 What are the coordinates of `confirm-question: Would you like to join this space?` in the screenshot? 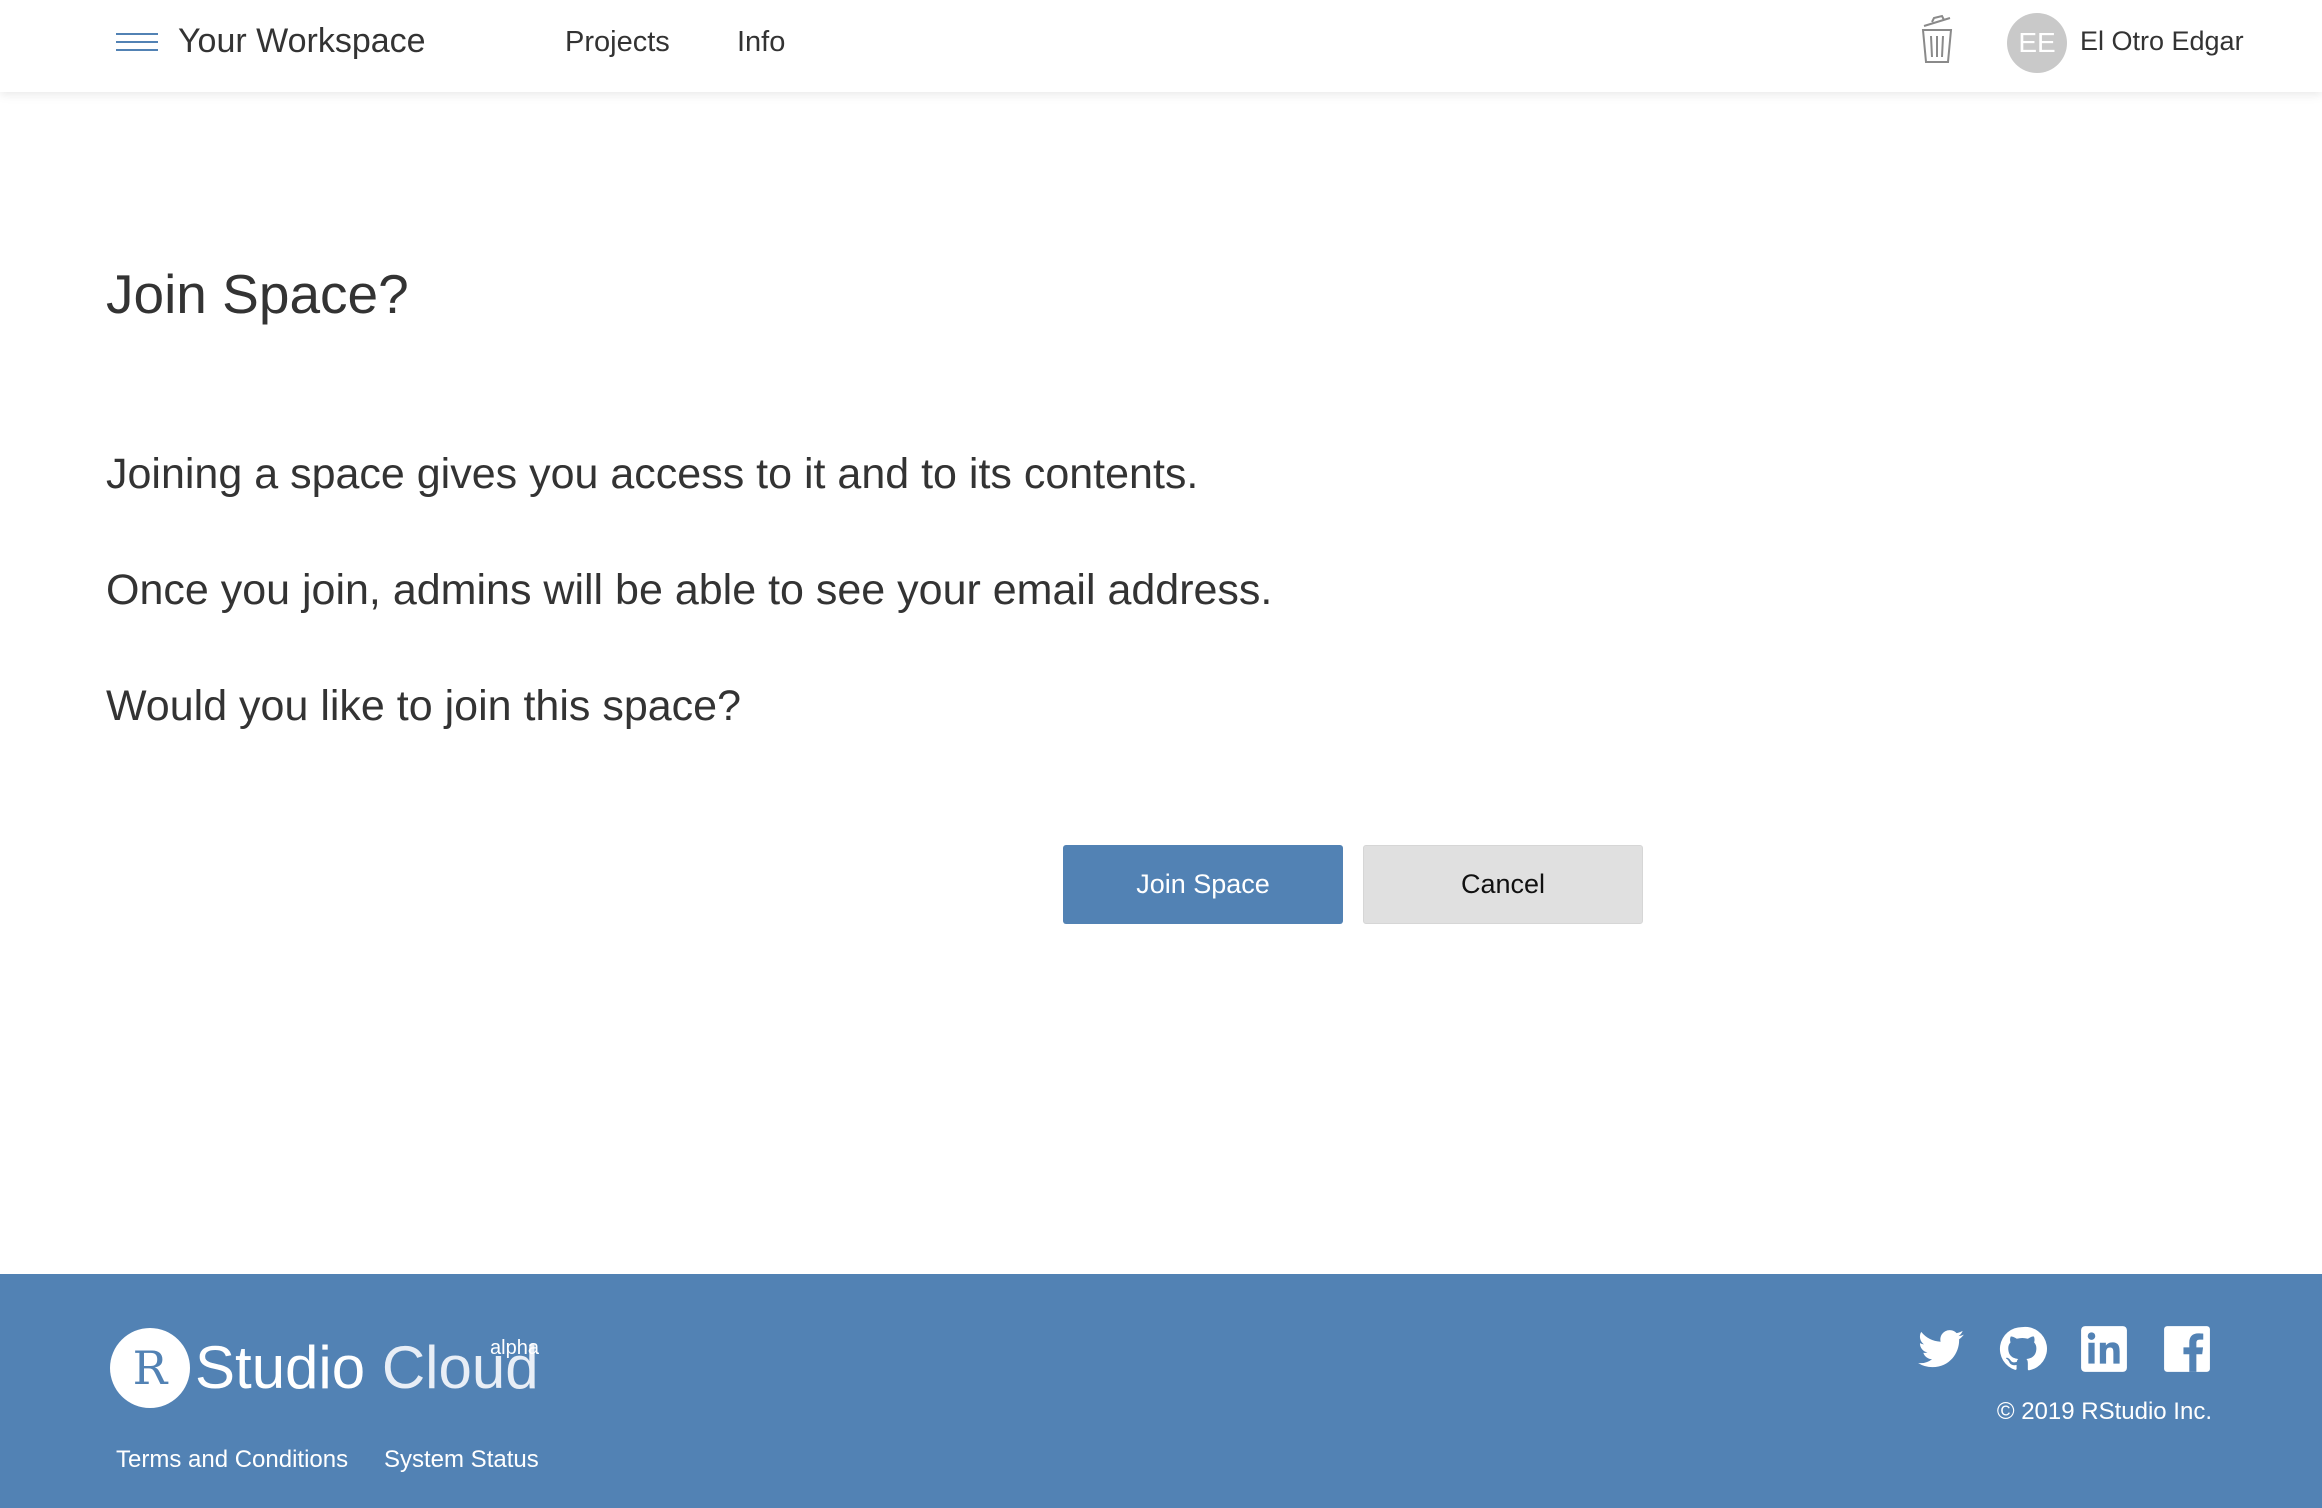 It's located at (424, 706).